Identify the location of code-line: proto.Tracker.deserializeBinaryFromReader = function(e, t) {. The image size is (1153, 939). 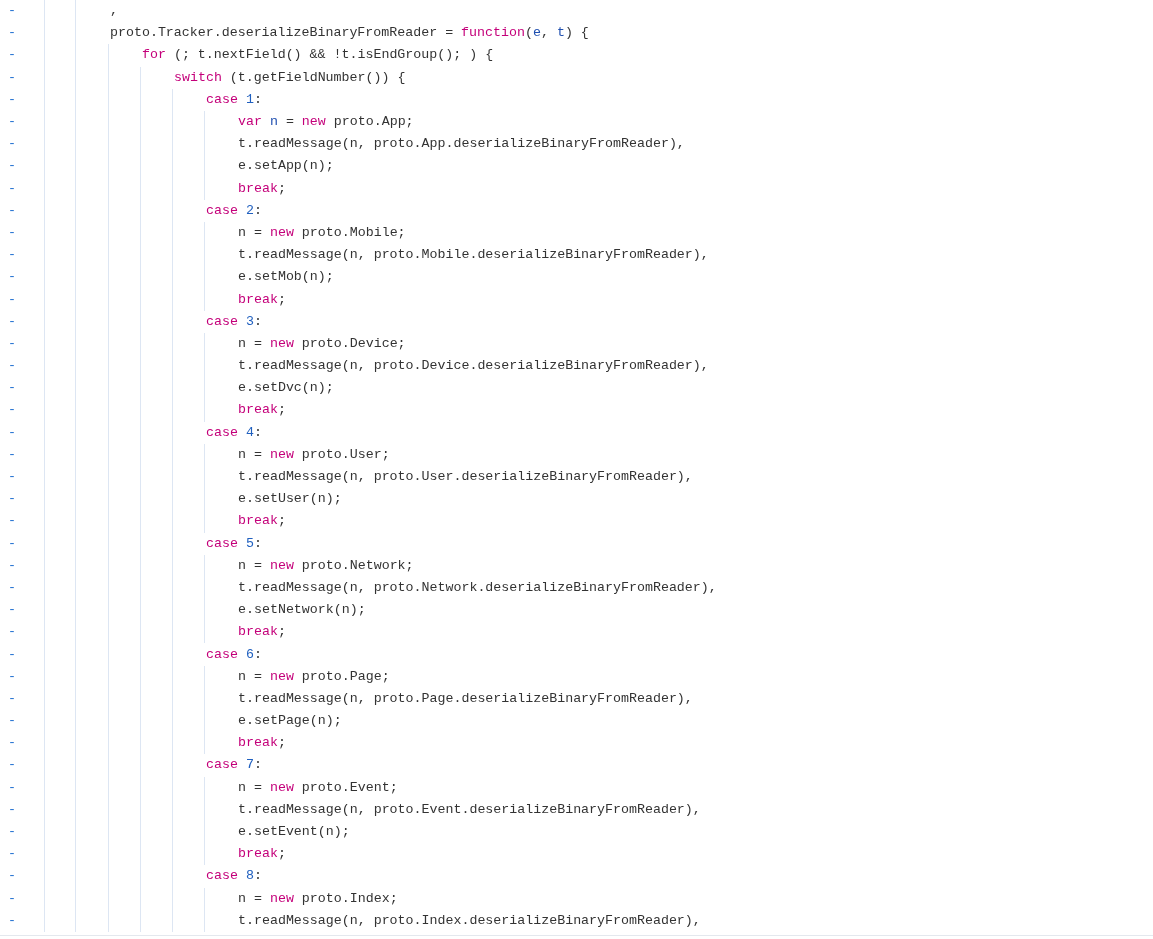
(349, 33).